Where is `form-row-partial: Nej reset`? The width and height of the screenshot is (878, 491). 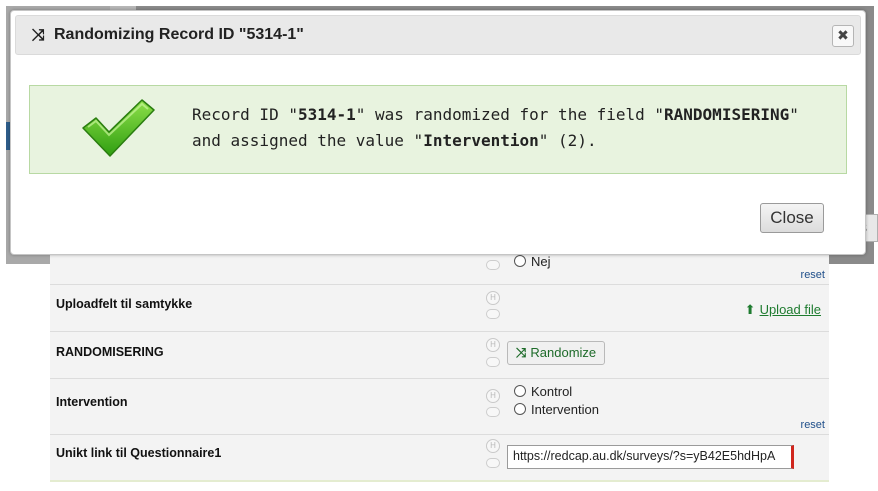 form-row-partial: Nej reset is located at coordinates (439, 267).